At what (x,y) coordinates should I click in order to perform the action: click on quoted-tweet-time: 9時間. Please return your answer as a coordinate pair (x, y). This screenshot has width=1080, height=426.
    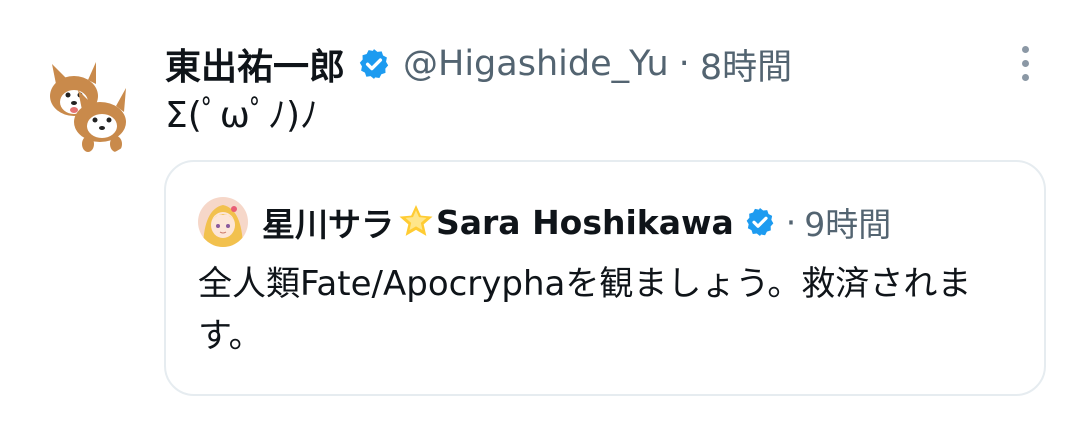
    Looking at the image, I should click on (847, 222).